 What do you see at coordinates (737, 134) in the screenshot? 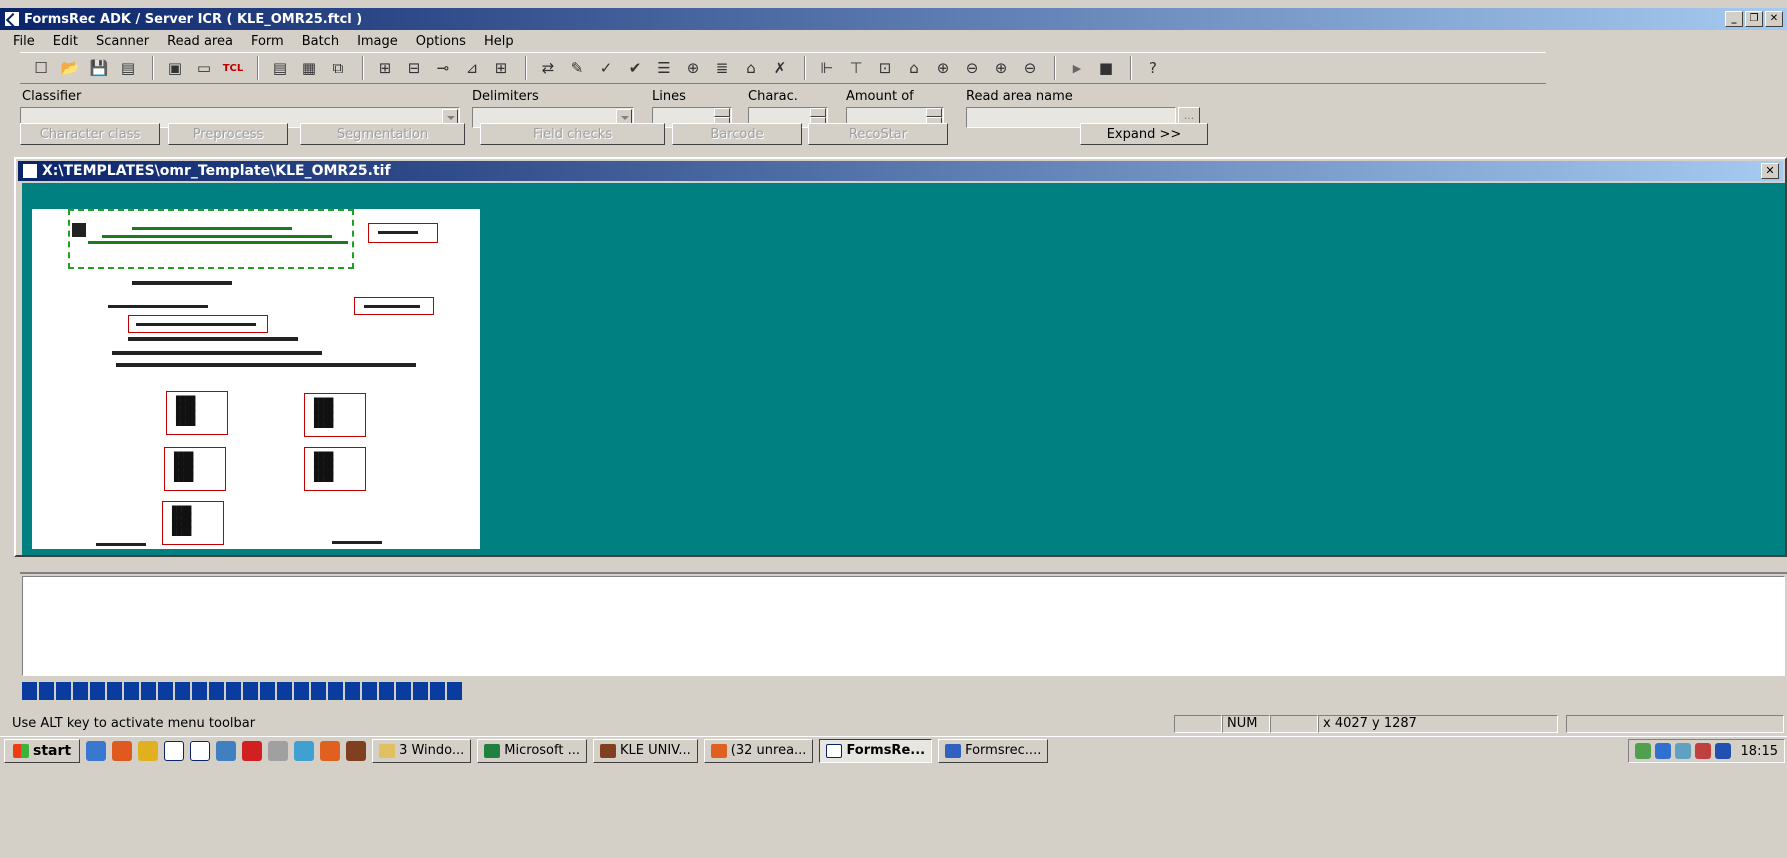
I see `barcode-button: Barcode` at bounding box center [737, 134].